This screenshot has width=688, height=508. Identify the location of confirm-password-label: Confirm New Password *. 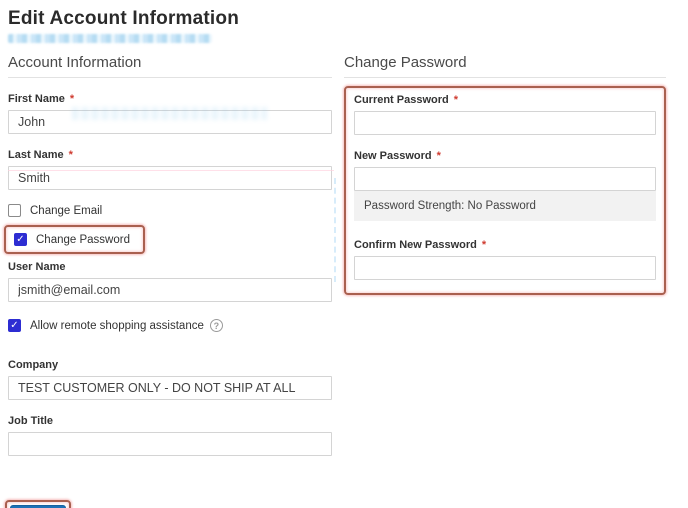
(420, 245).